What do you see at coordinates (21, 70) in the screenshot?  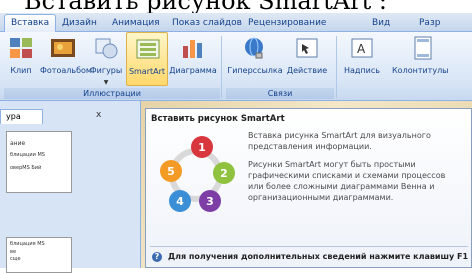 I see `clip-label: Клип` at bounding box center [21, 70].